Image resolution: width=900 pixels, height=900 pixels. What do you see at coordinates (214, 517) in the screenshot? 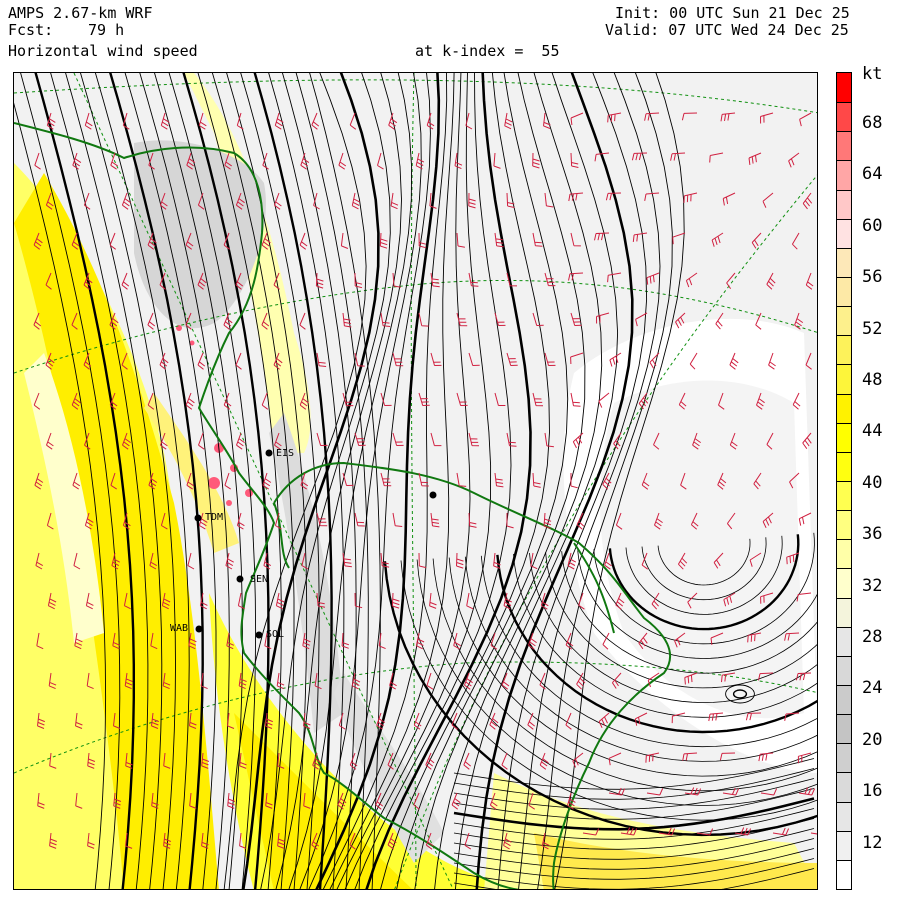
I see `station-label-tdm: TDM` at bounding box center [214, 517].